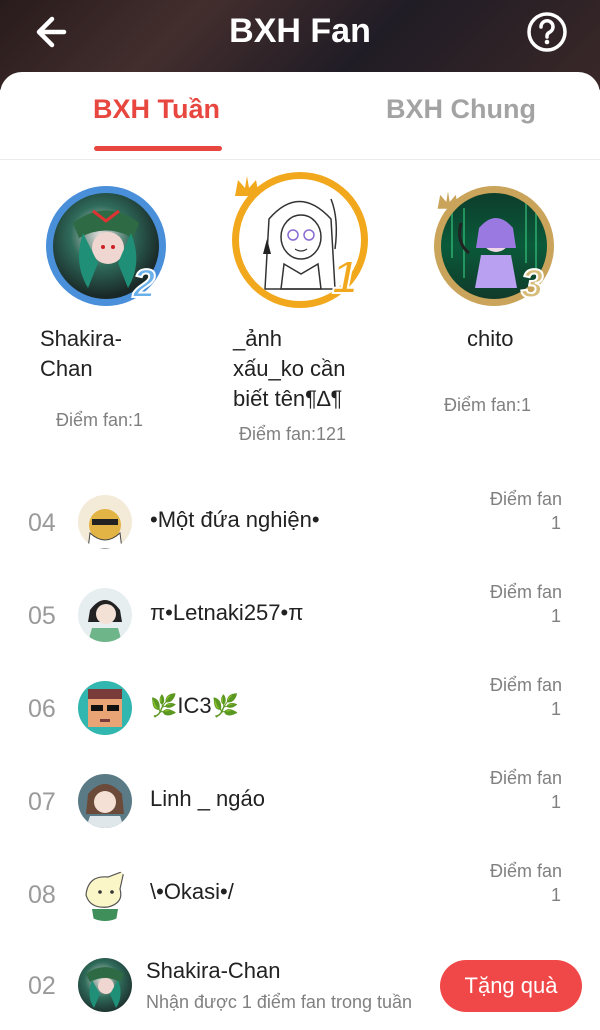 Image resolution: width=600 pixels, height=1030 pixels. What do you see at coordinates (144, 284) in the screenshot?
I see `rank-badge-2: 2` at bounding box center [144, 284].